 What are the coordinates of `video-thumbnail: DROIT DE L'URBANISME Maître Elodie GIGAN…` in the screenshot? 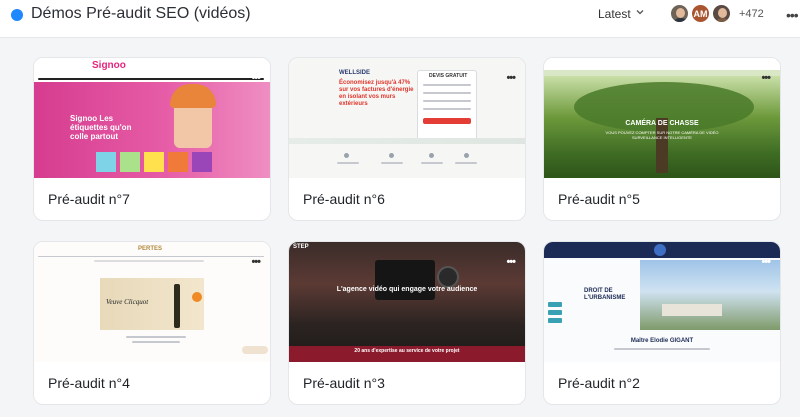 It's located at (662, 302).